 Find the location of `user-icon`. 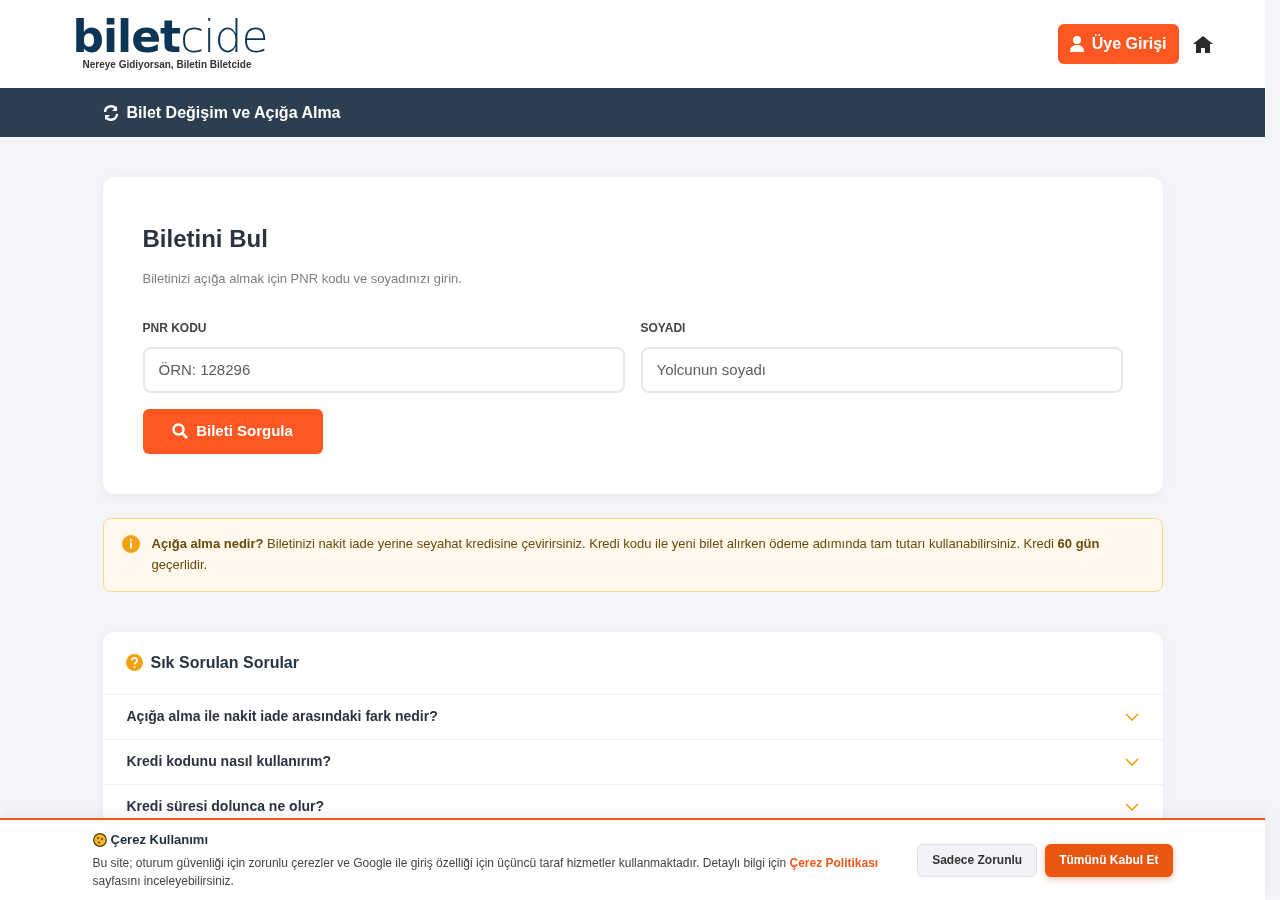

user-icon is located at coordinates (1076, 44).